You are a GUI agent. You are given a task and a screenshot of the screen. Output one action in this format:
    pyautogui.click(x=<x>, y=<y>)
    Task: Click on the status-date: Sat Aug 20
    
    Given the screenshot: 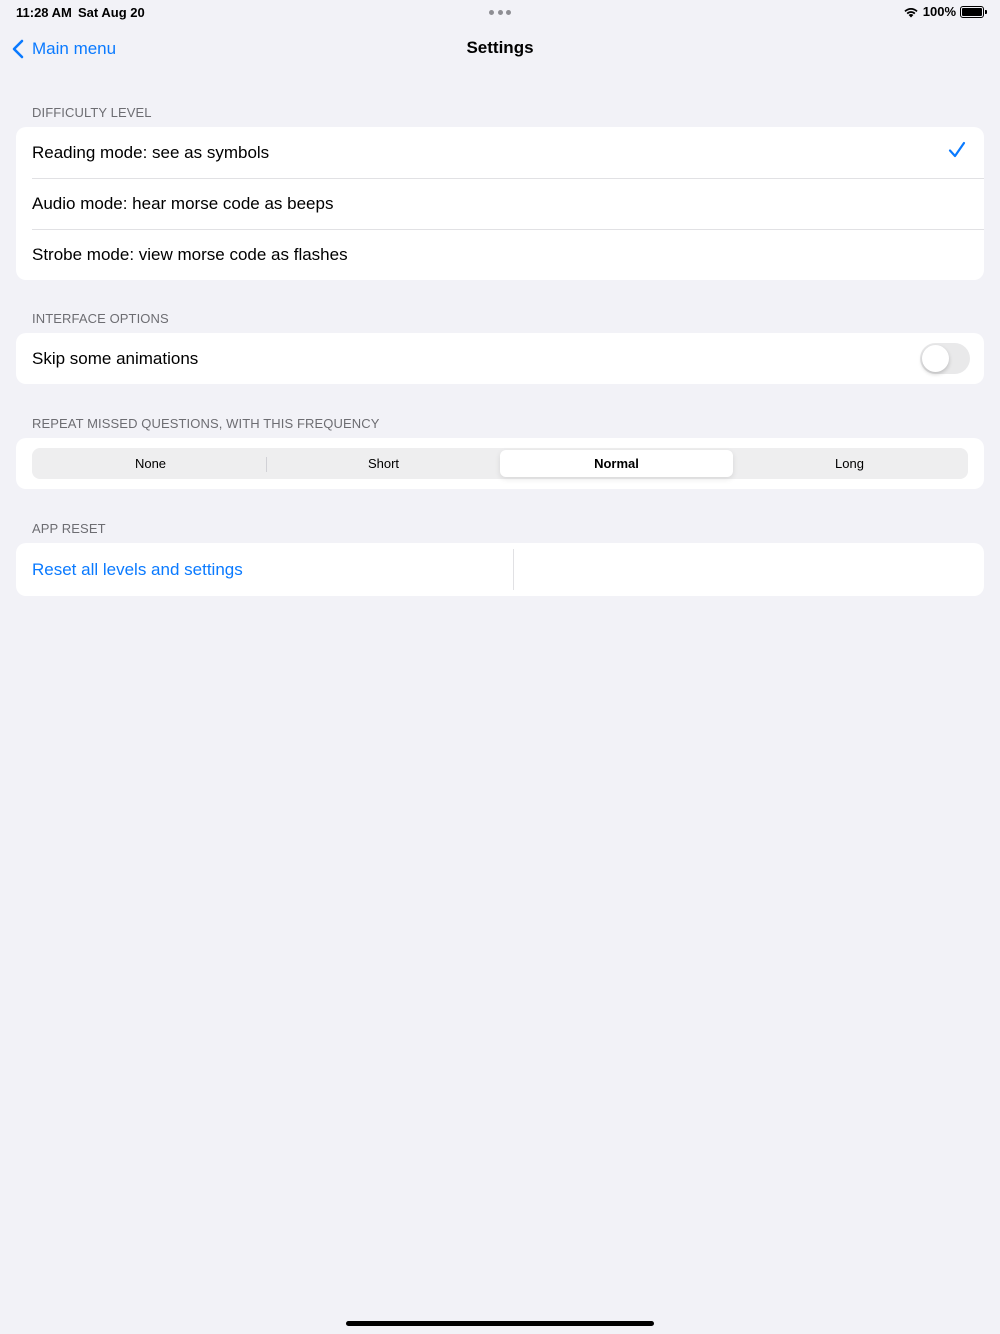 What is the action you would take?
    pyautogui.click(x=111, y=12)
    